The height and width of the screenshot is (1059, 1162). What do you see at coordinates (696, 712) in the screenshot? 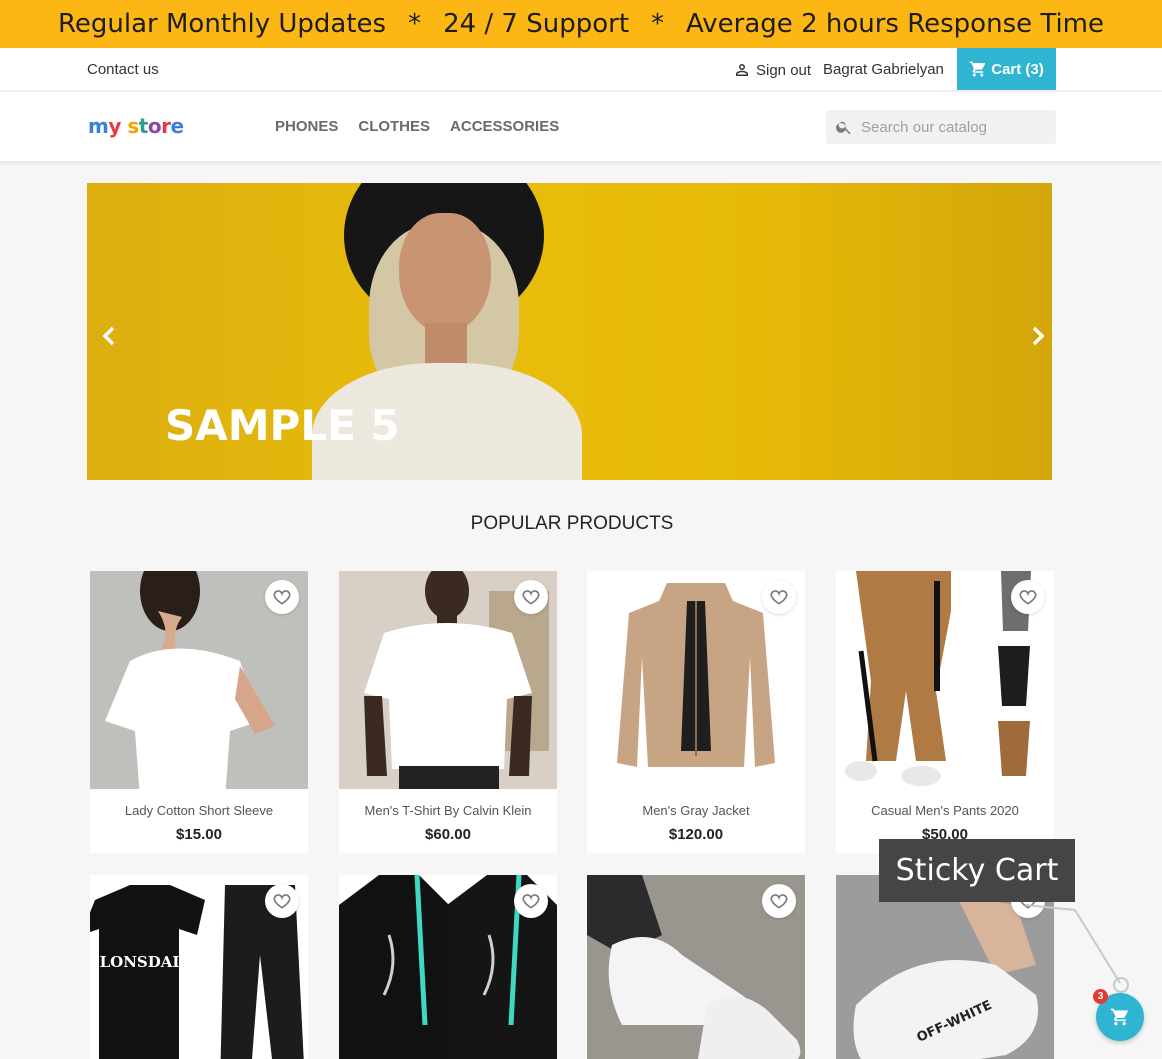
I see `product-card: Men's Gray Jacket $120.00` at bounding box center [696, 712].